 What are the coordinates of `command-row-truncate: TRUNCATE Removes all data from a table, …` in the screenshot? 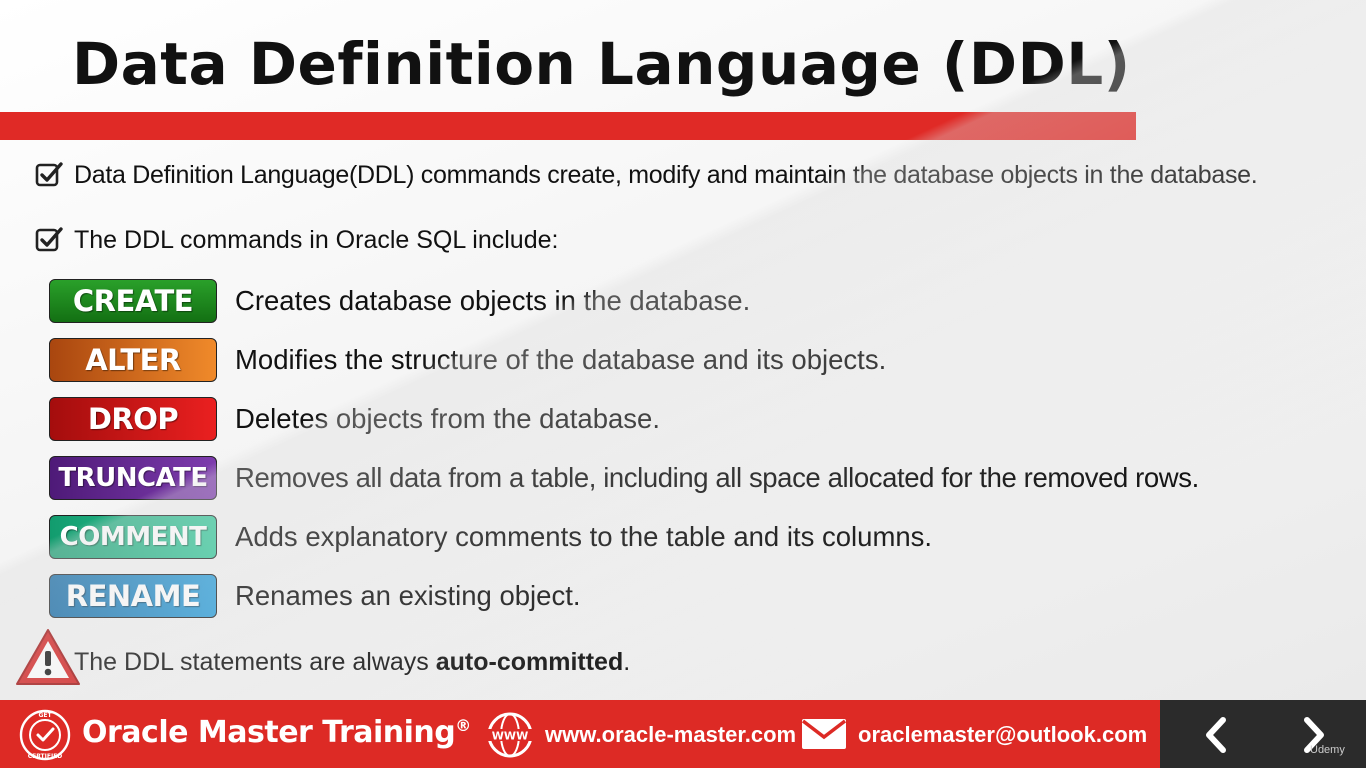 It's located at (624, 478).